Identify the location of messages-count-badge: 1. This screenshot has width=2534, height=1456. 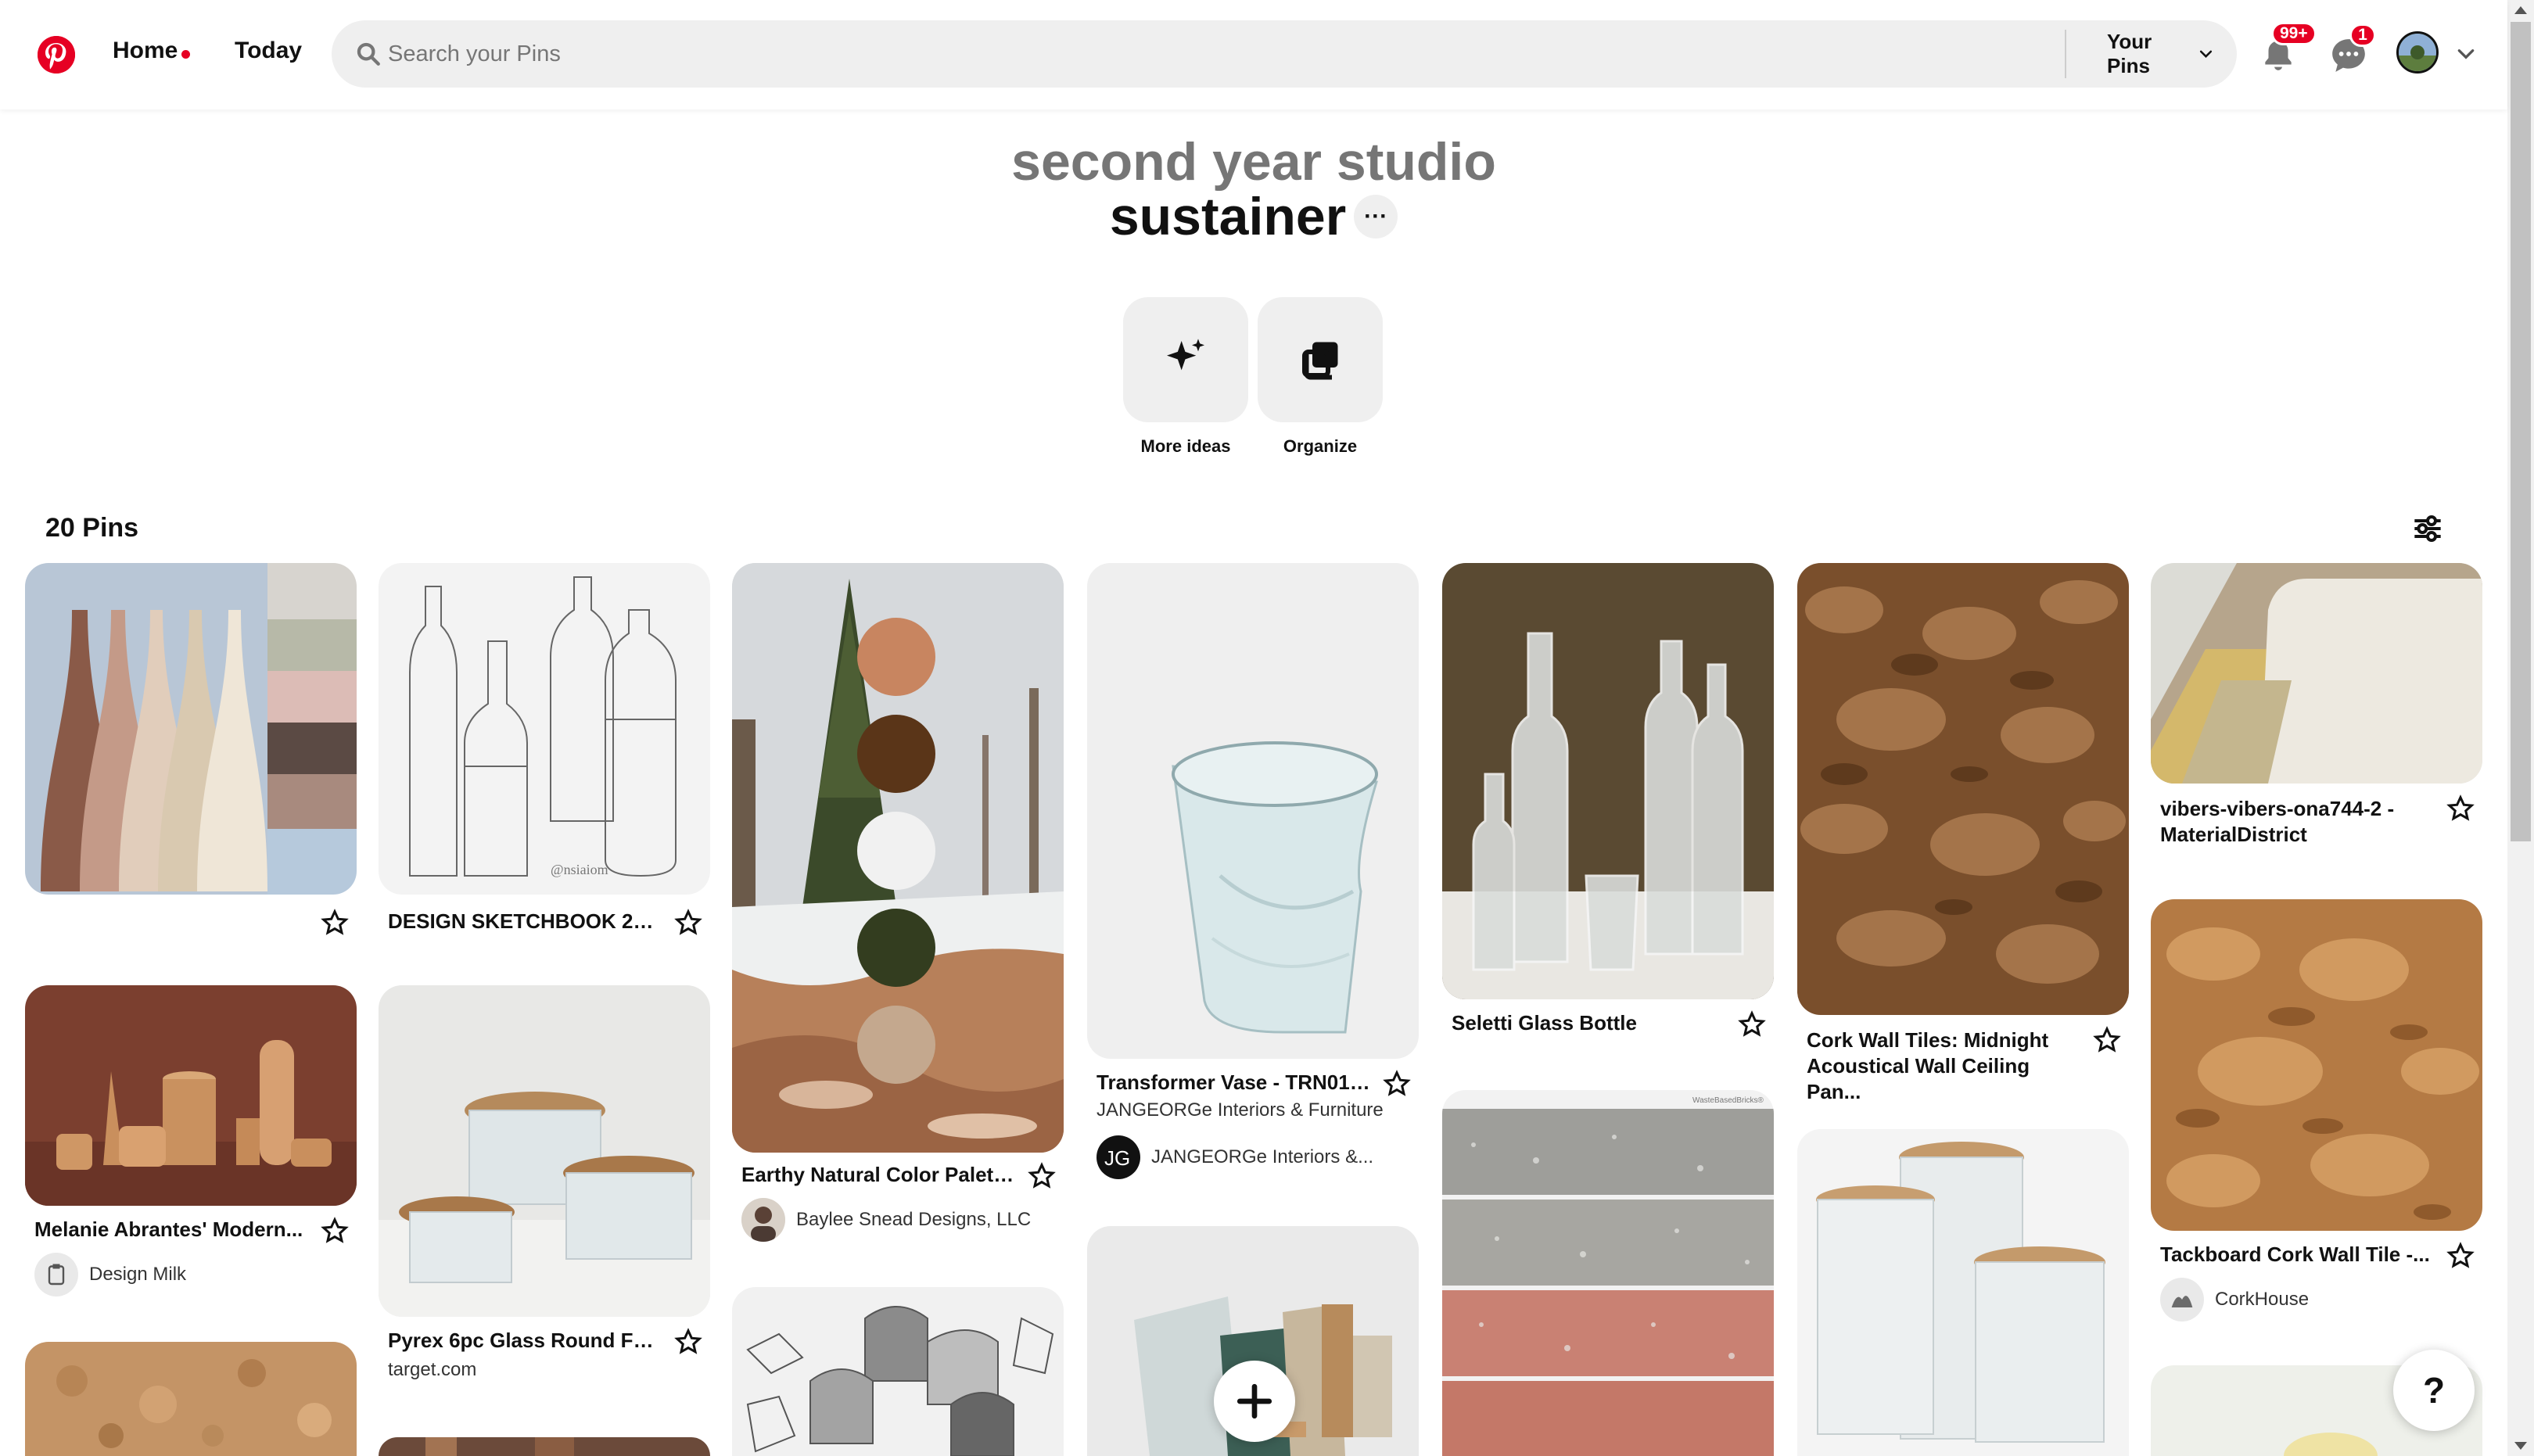
(2362, 35).